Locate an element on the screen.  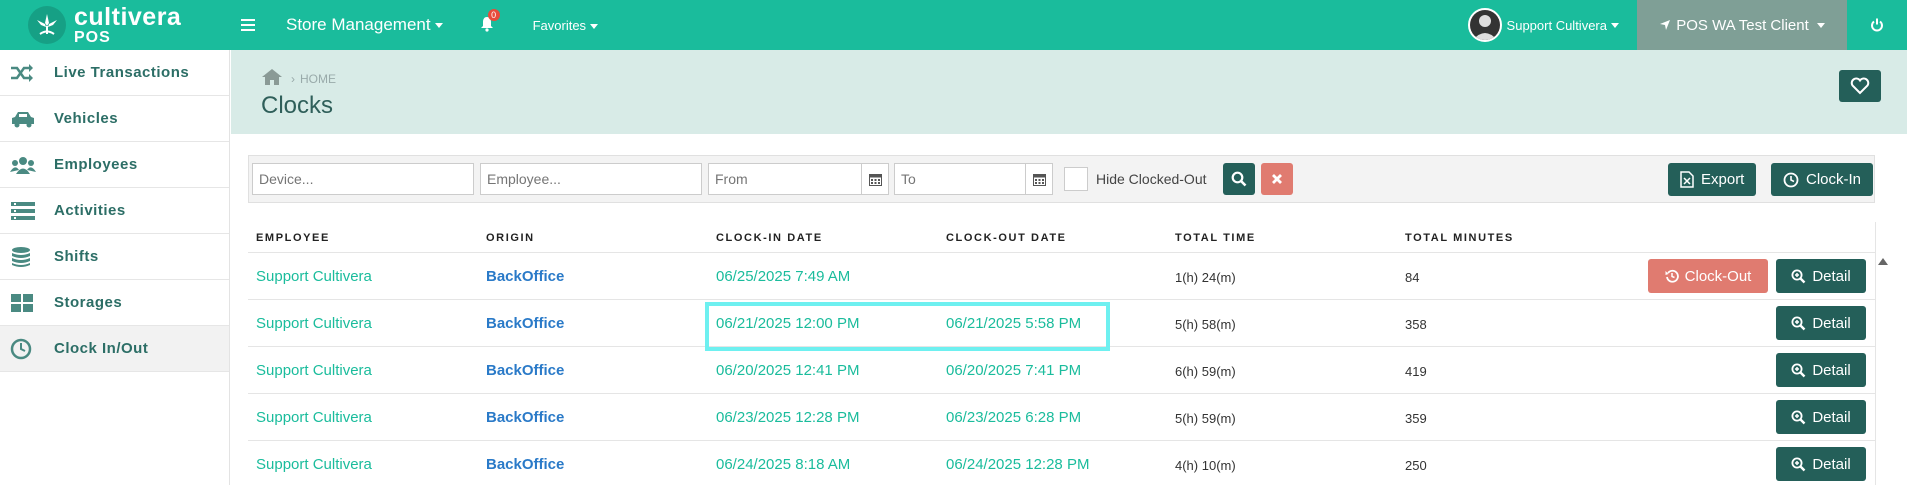
menu-toggle-icon is located at coordinates (248, 25).